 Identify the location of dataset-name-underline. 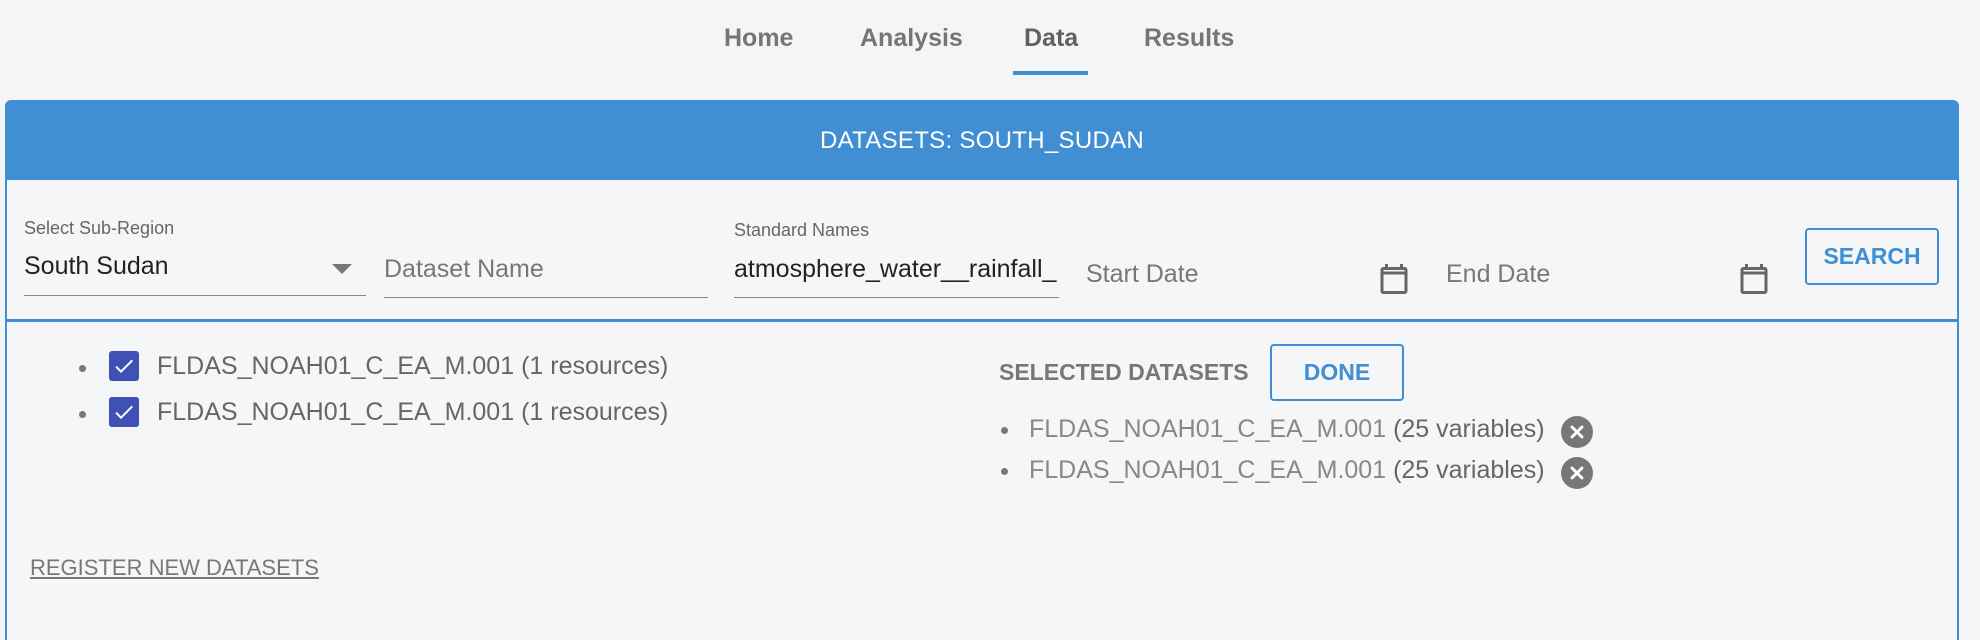
(546, 297).